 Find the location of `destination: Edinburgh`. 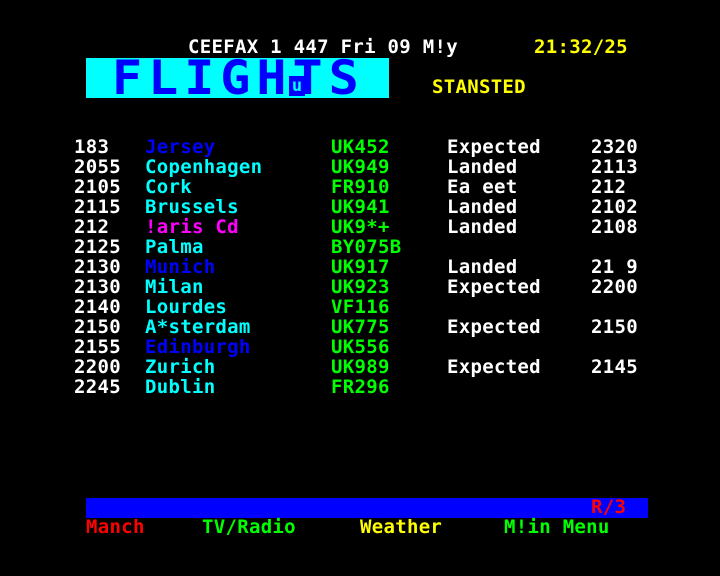

destination: Edinburgh is located at coordinates (198, 347).